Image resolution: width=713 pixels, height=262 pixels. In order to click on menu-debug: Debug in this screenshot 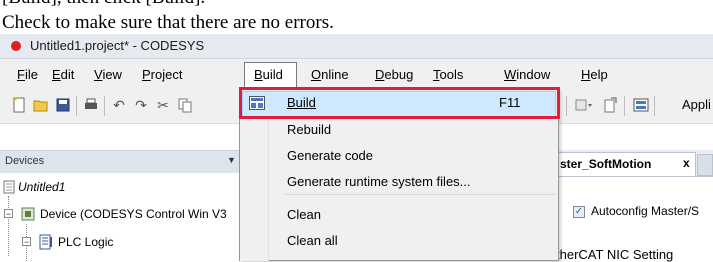, I will do `click(394, 75)`.